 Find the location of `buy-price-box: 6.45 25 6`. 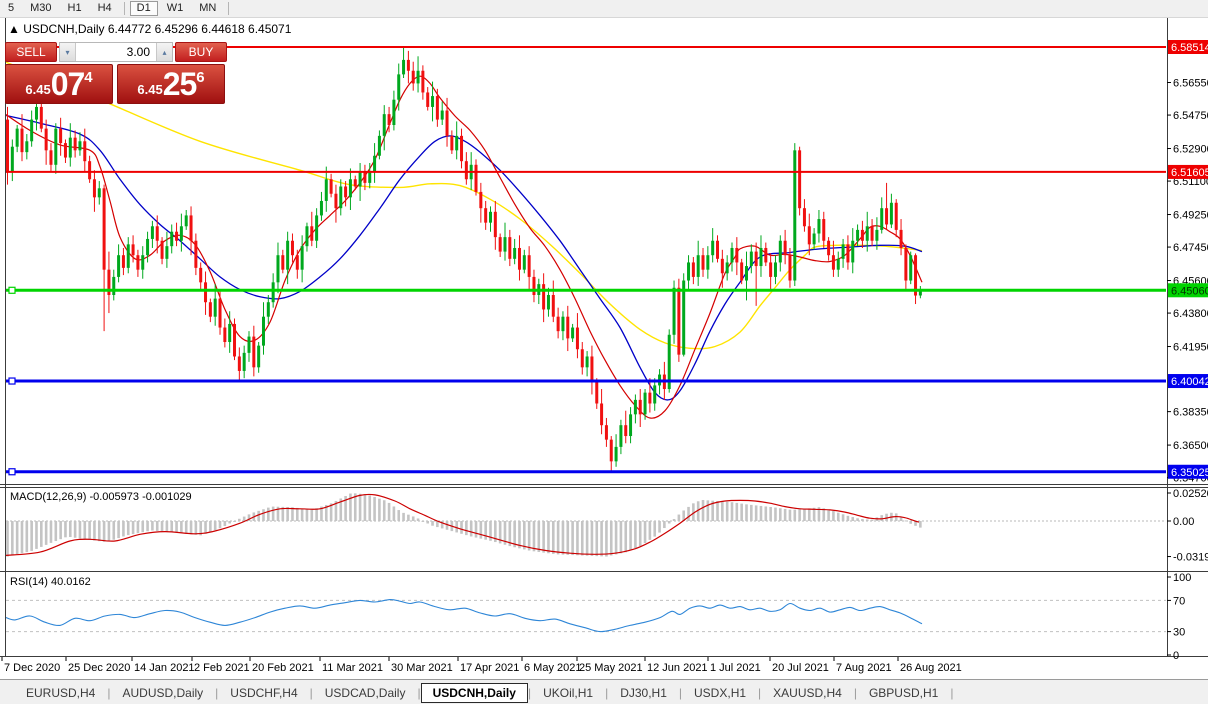

buy-price-box: 6.45 25 6 is located at coordinates (171, 84).